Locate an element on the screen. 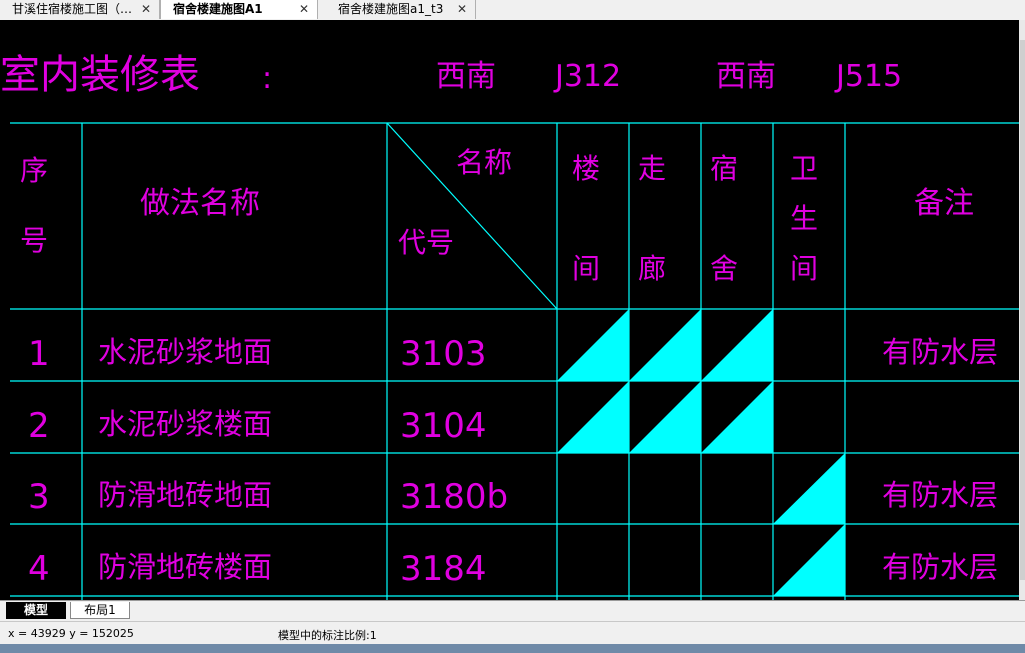 The height and width of the screenshot is (653, 1025). header-method: 做法名称 is located at coordinates (200, 203).